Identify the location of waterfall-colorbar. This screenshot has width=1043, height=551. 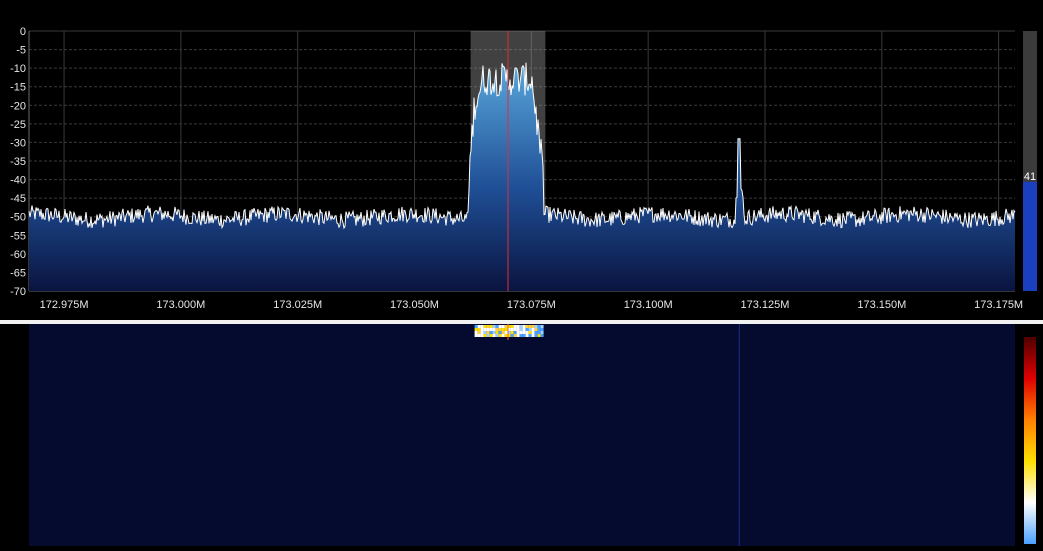
(1030, 440).